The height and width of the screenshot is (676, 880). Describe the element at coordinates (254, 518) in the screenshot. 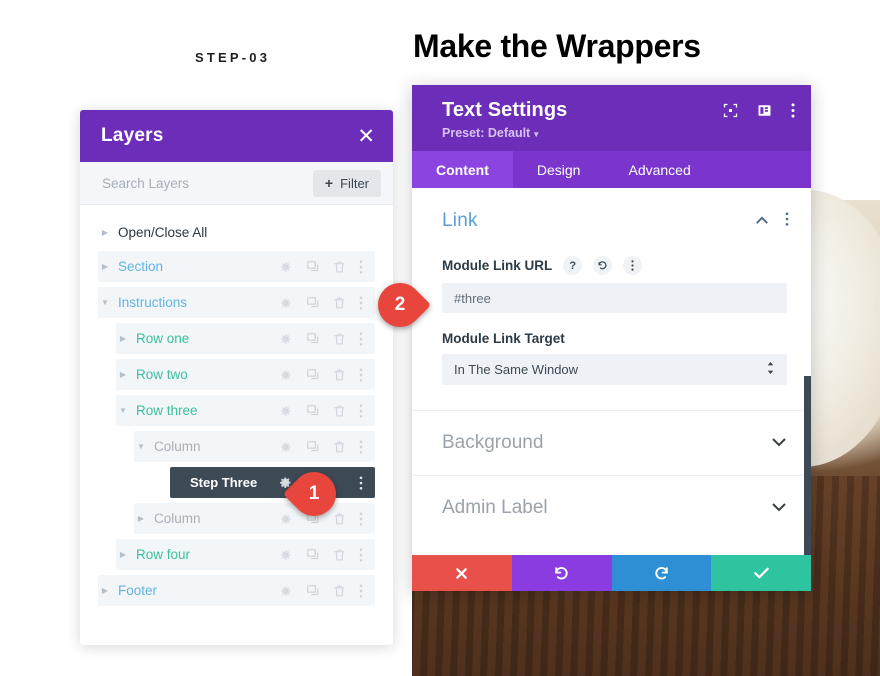

I see `table-row: ▶ Column` at that location.